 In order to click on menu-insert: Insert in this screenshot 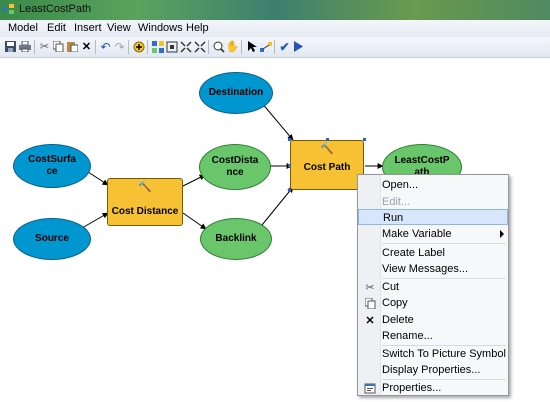, I will do `click(88, 28)`.